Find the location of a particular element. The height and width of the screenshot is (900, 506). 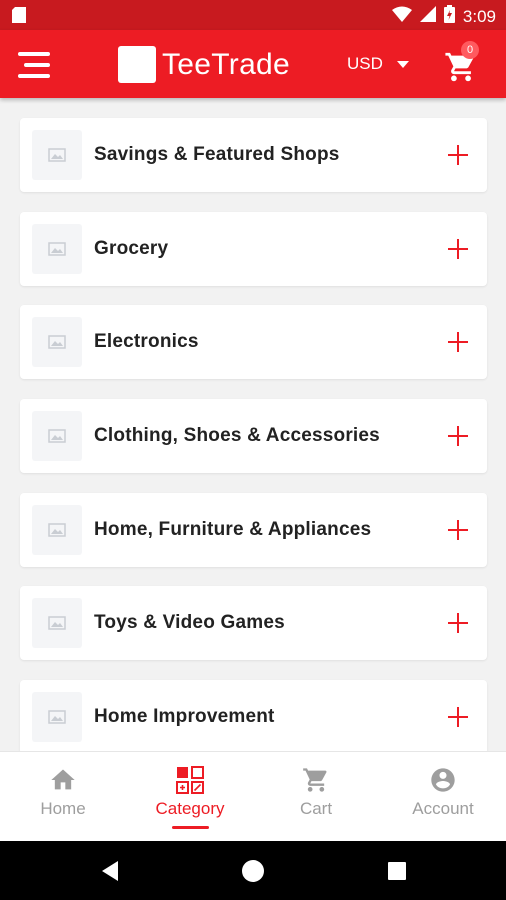

cart-icon is located at coordinates (315, 780).